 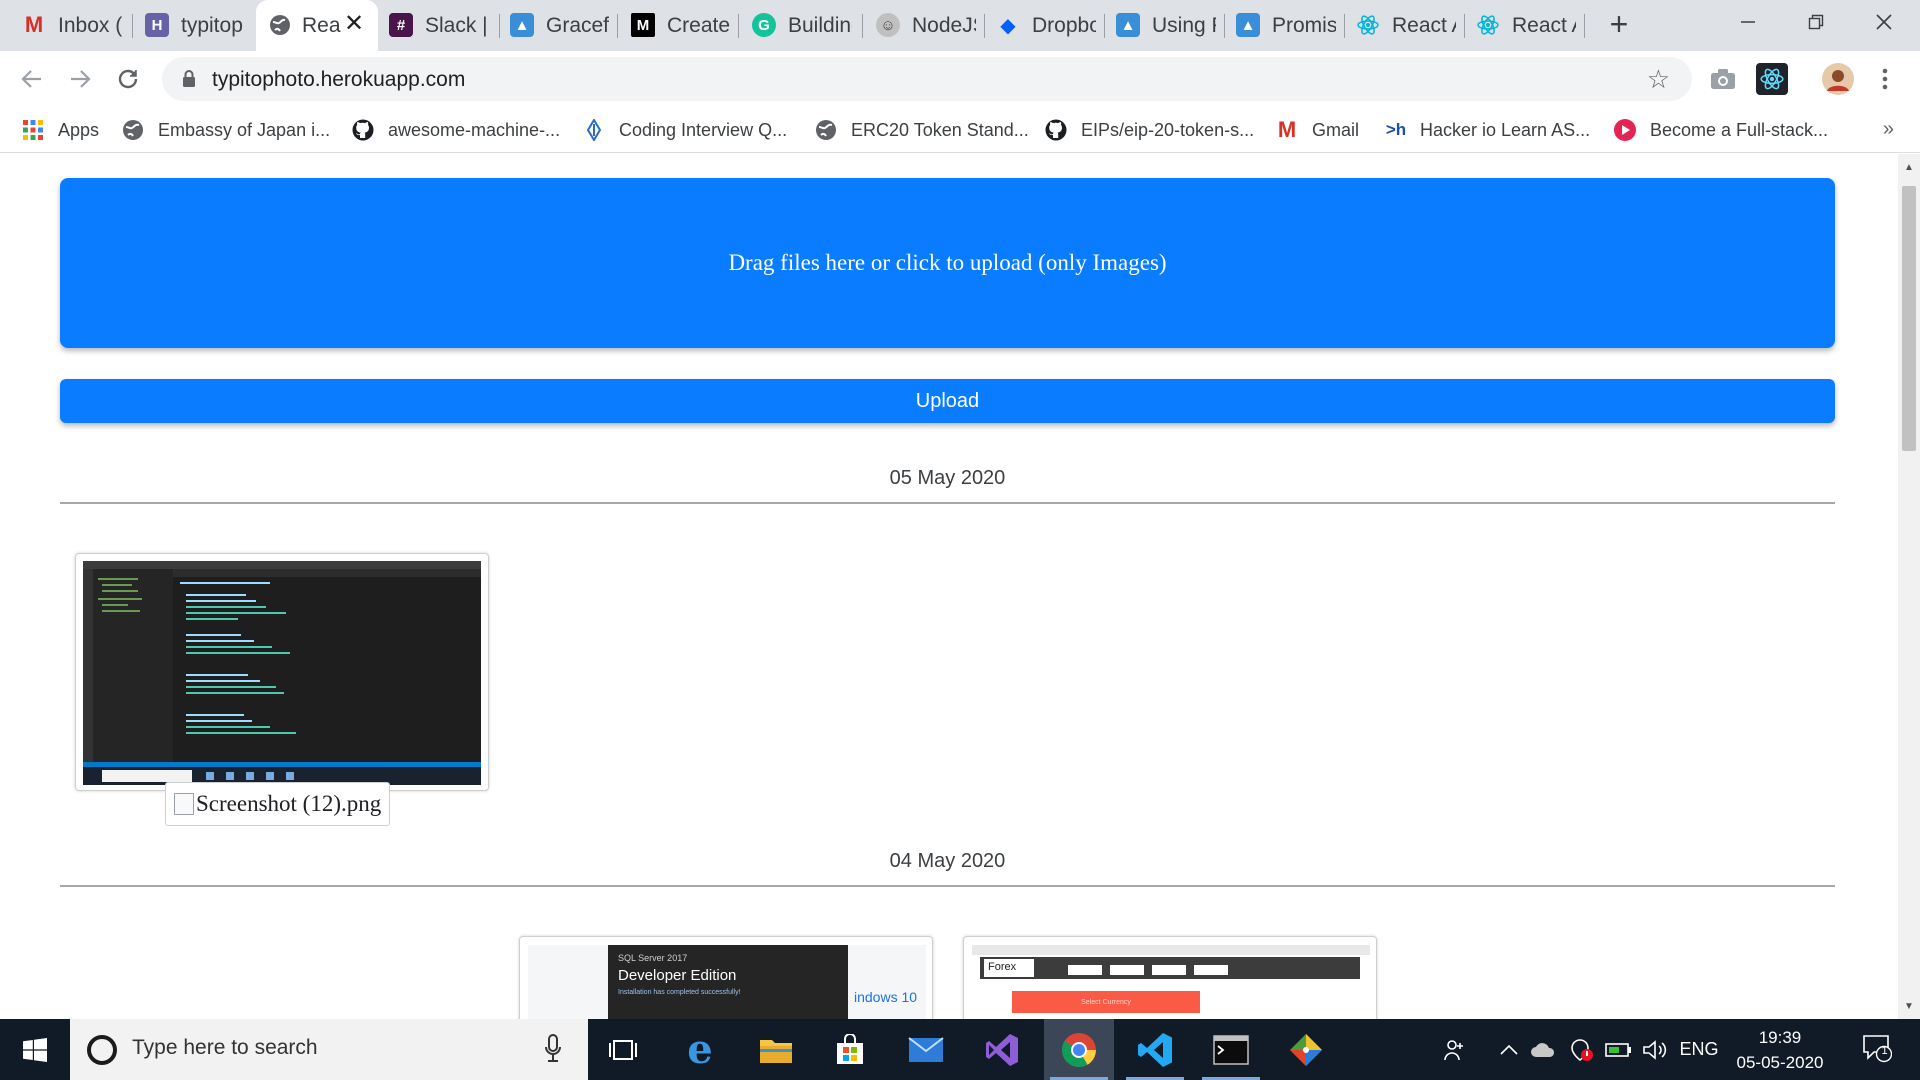 I want to click on tab-medium: M Create (, so click(x=681, y=25).